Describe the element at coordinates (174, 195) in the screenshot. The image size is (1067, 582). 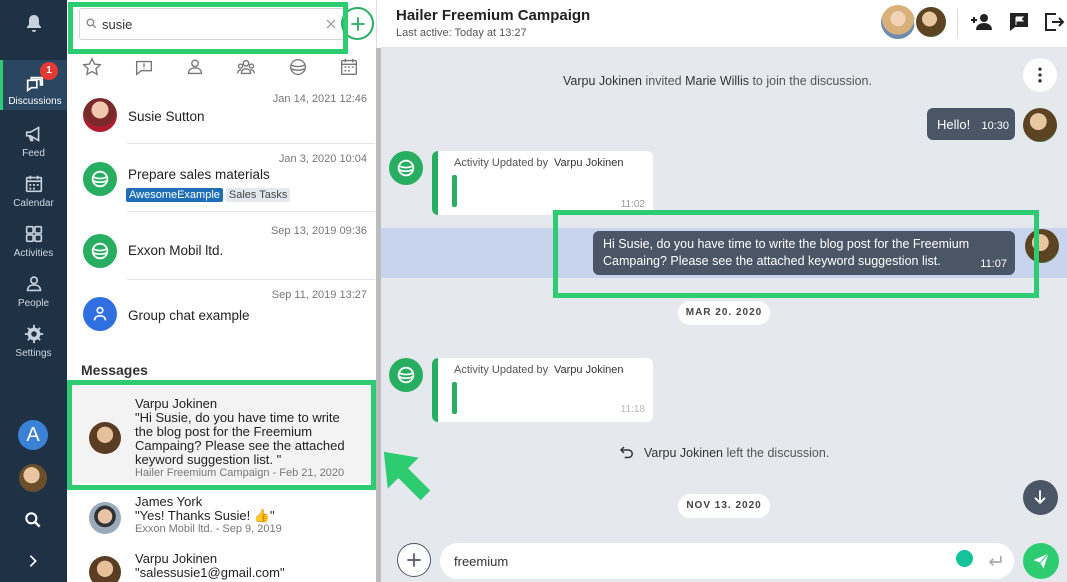
I see `tag-label: AwesomeExample` at that location.